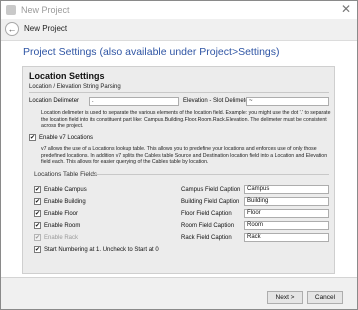  I want to click on enable-floor-checkbox: ✔, so click(37, 213).